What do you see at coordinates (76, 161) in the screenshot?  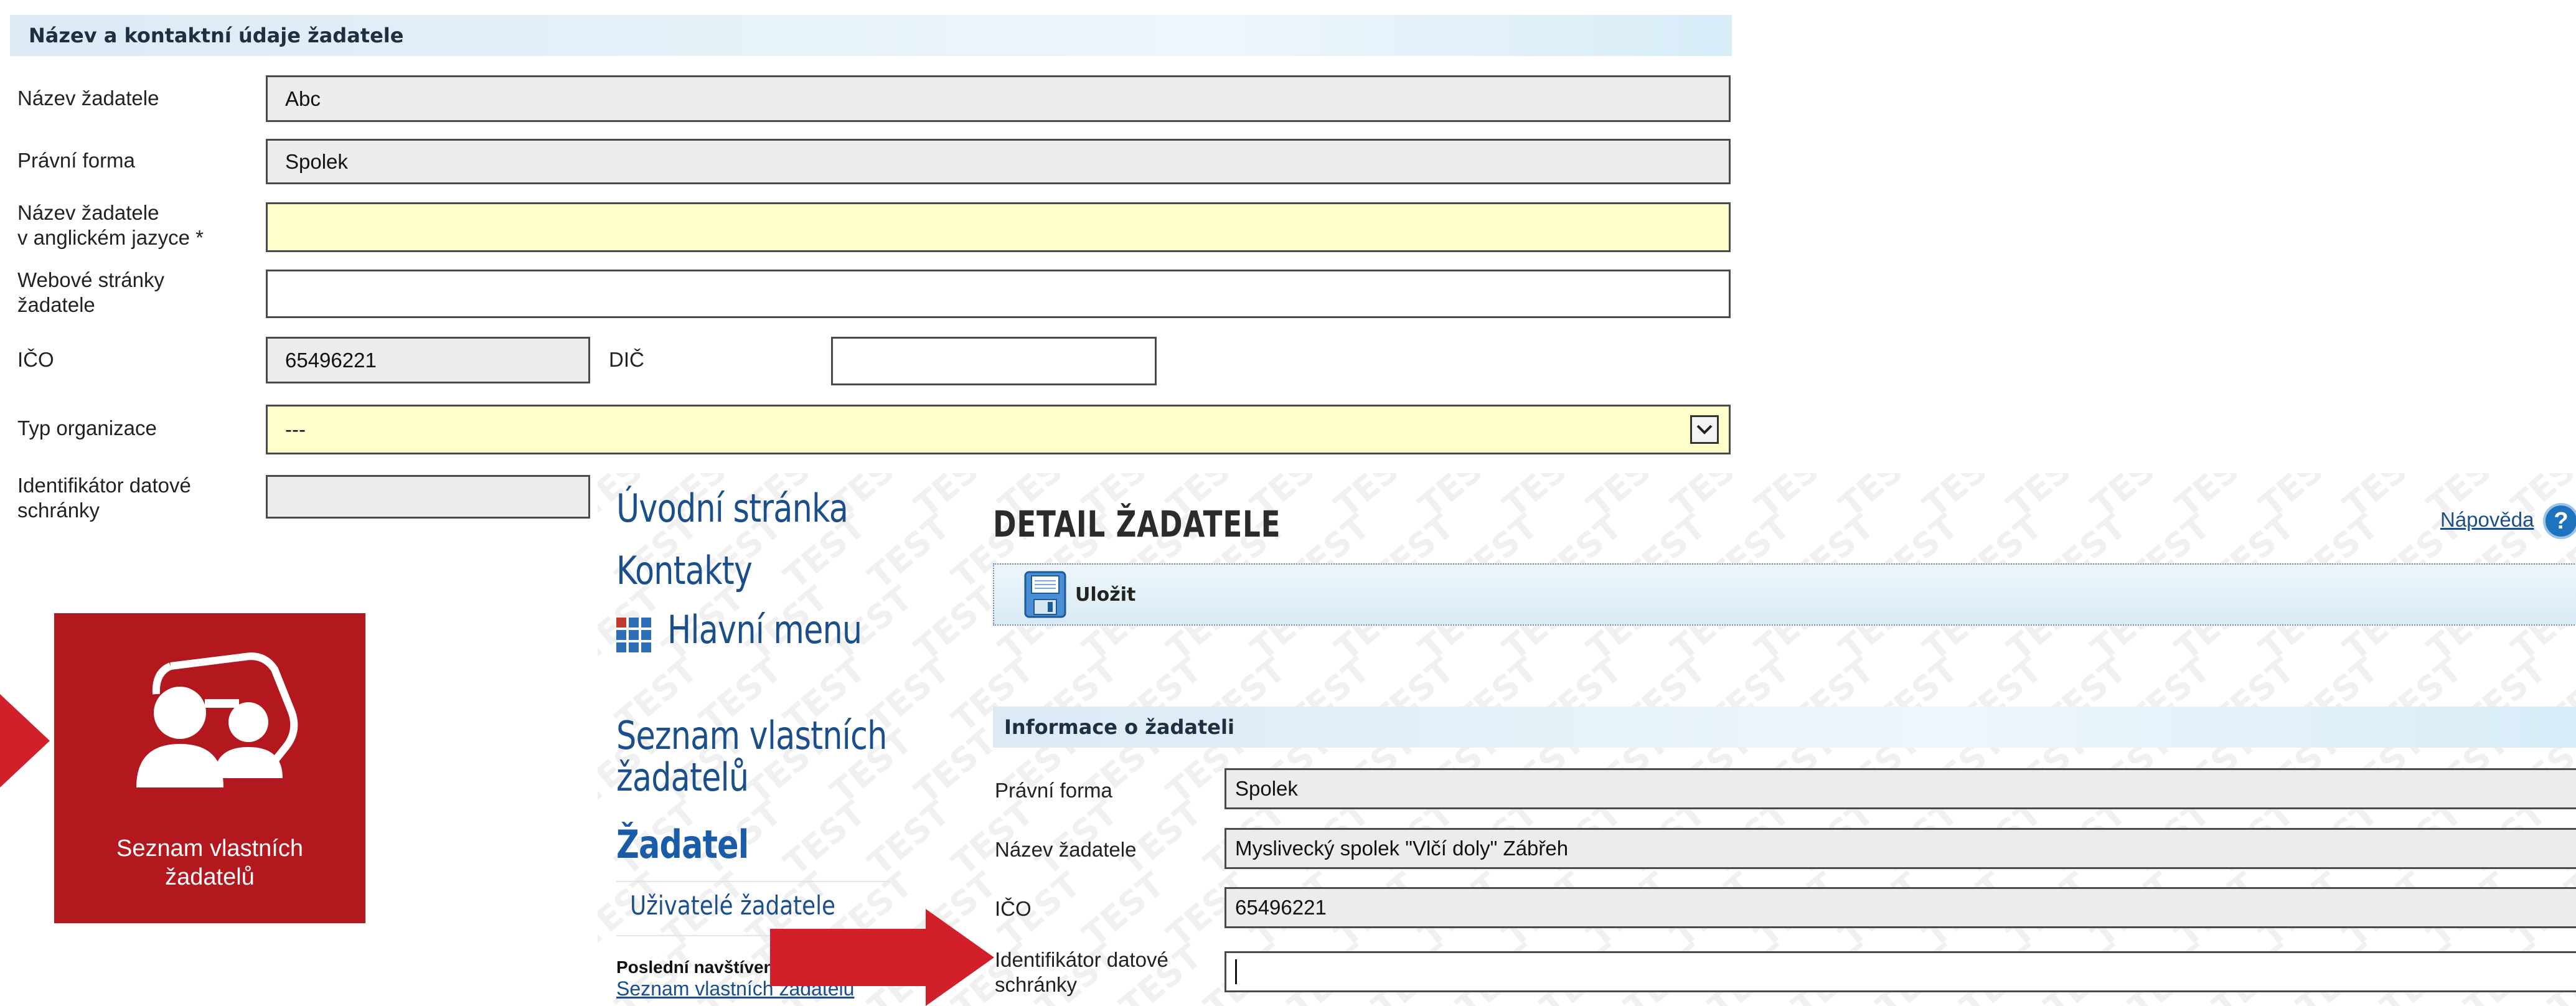 I see `pravni-forma-label: Právní forma` at bounding box center [76, 161].